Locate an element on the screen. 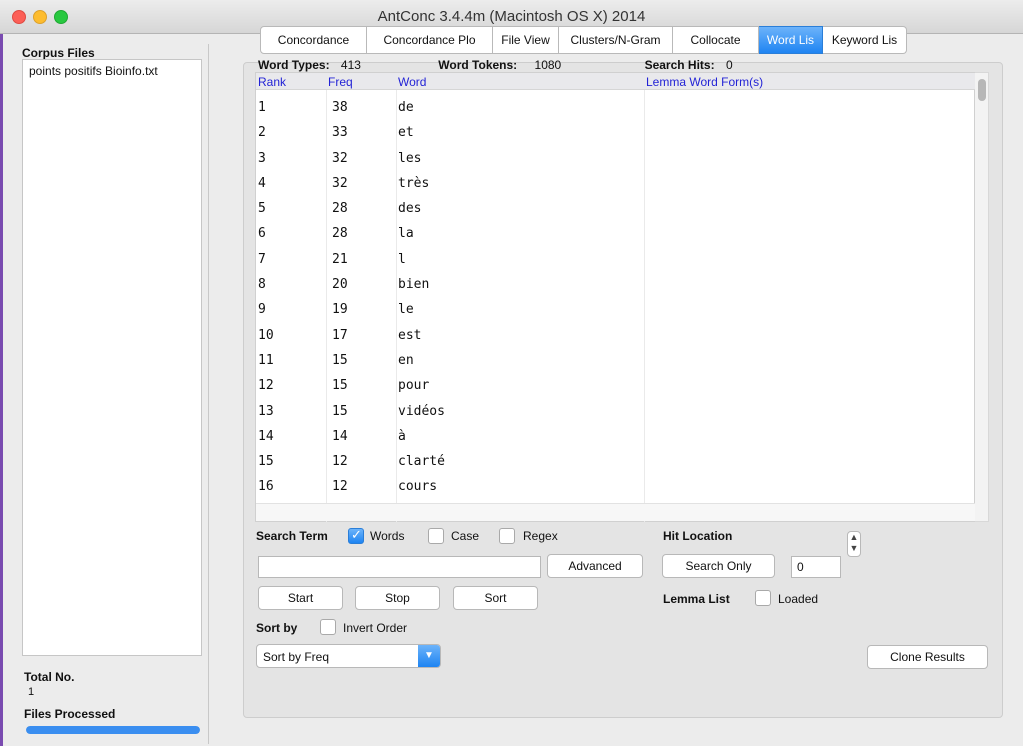 The height and width of the screenshot is (746, 1023). cell-rank: 9 is located at coordinates (262, 310).